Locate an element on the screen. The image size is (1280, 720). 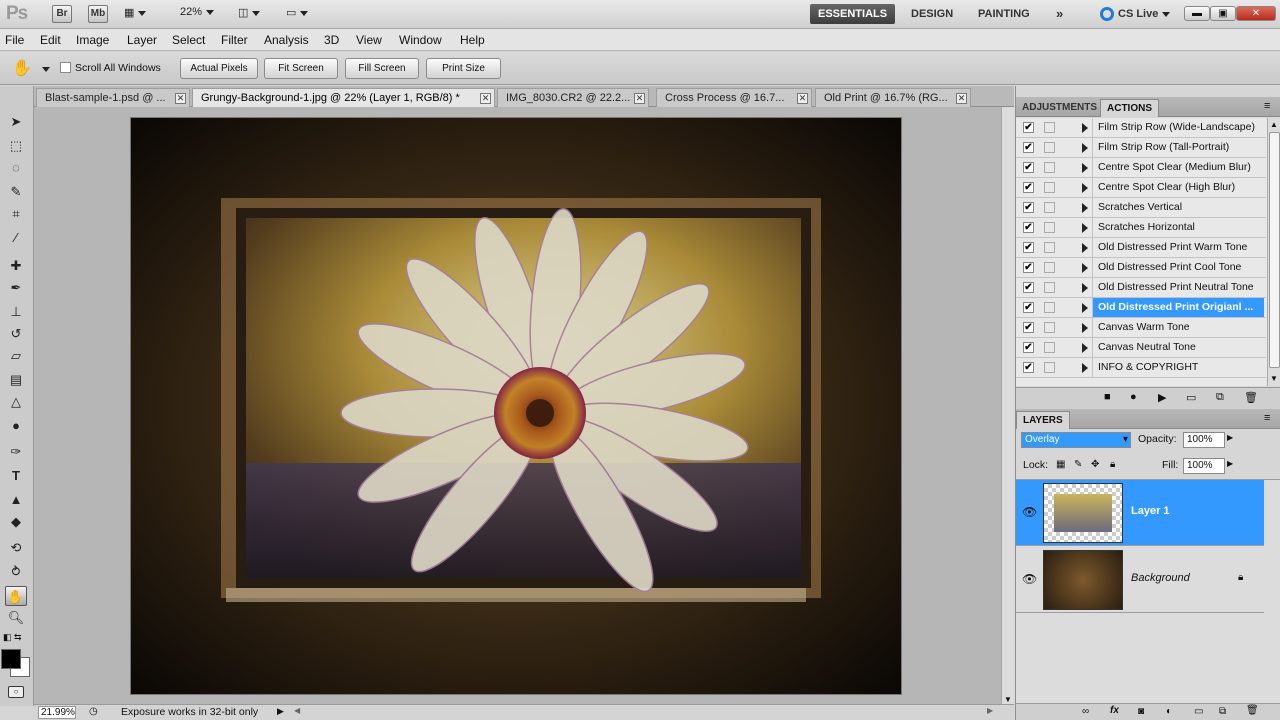
action-row: ✔ Old Distressed Print Warm Tone is located at coordinates (1141, 248).